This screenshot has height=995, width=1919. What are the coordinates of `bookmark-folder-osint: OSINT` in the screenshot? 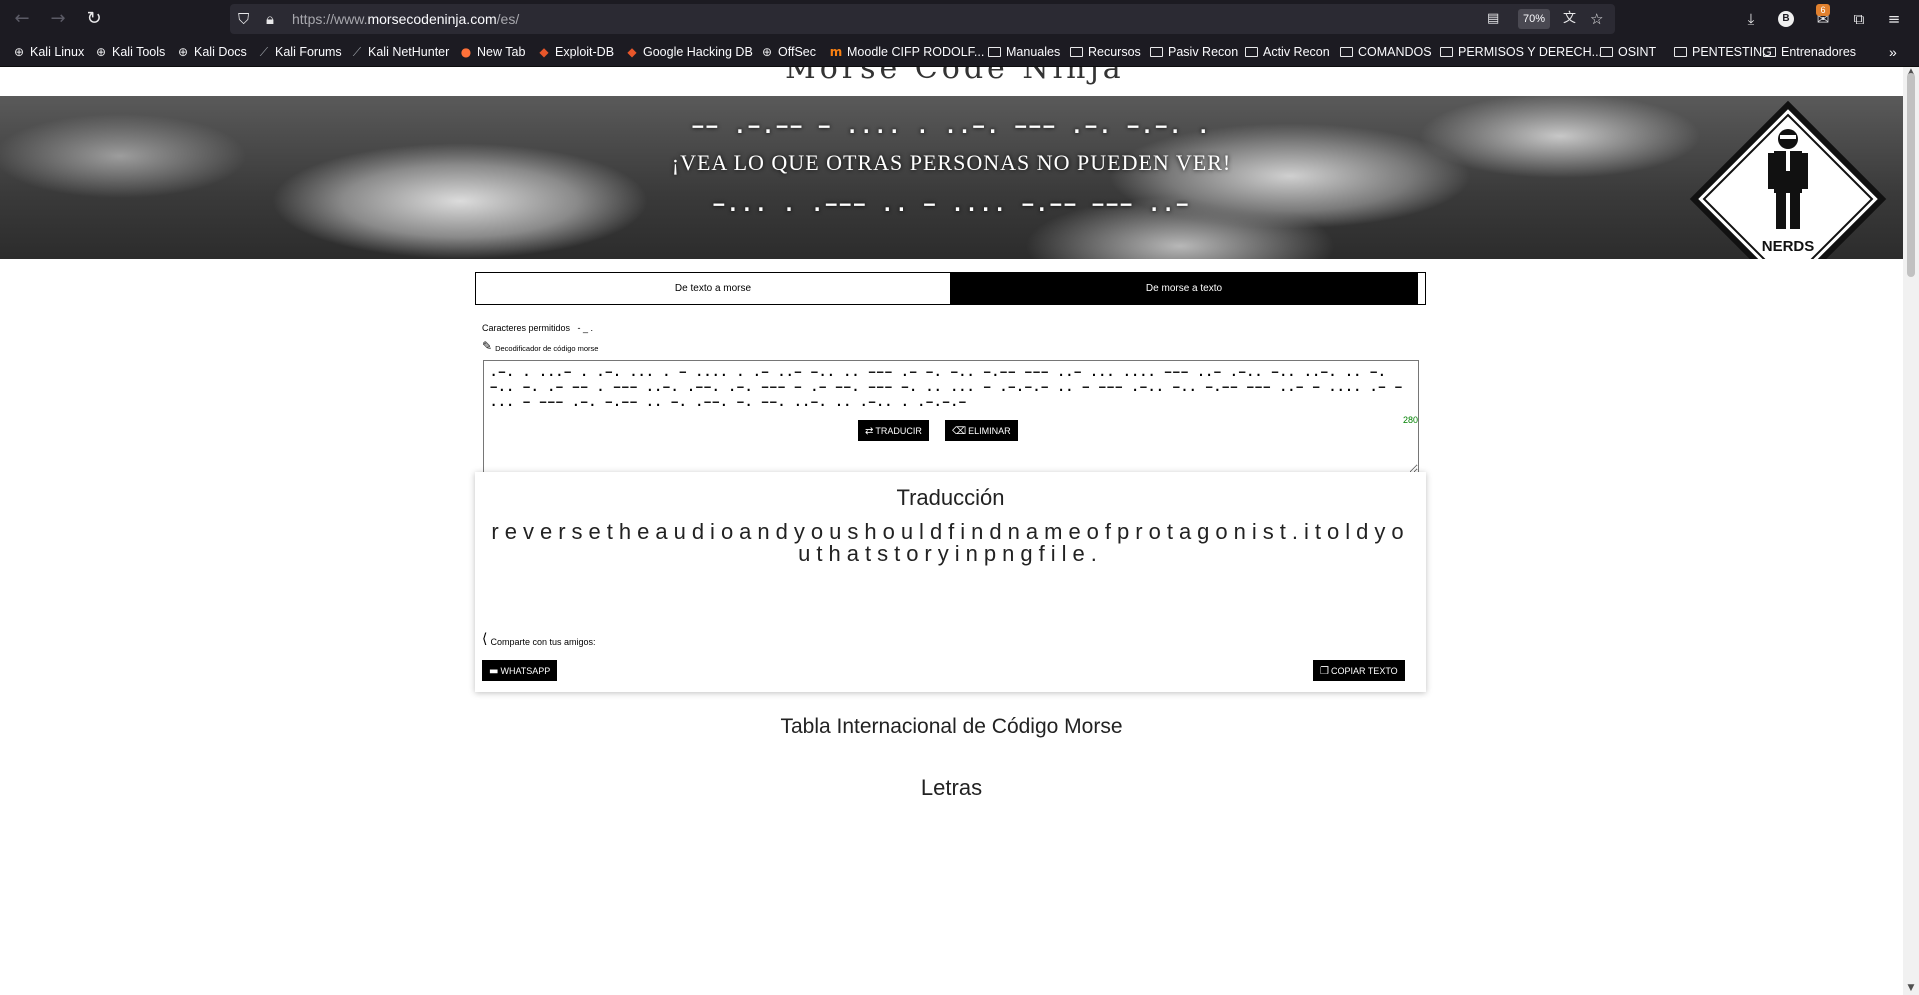 It's located at (1628, 52).